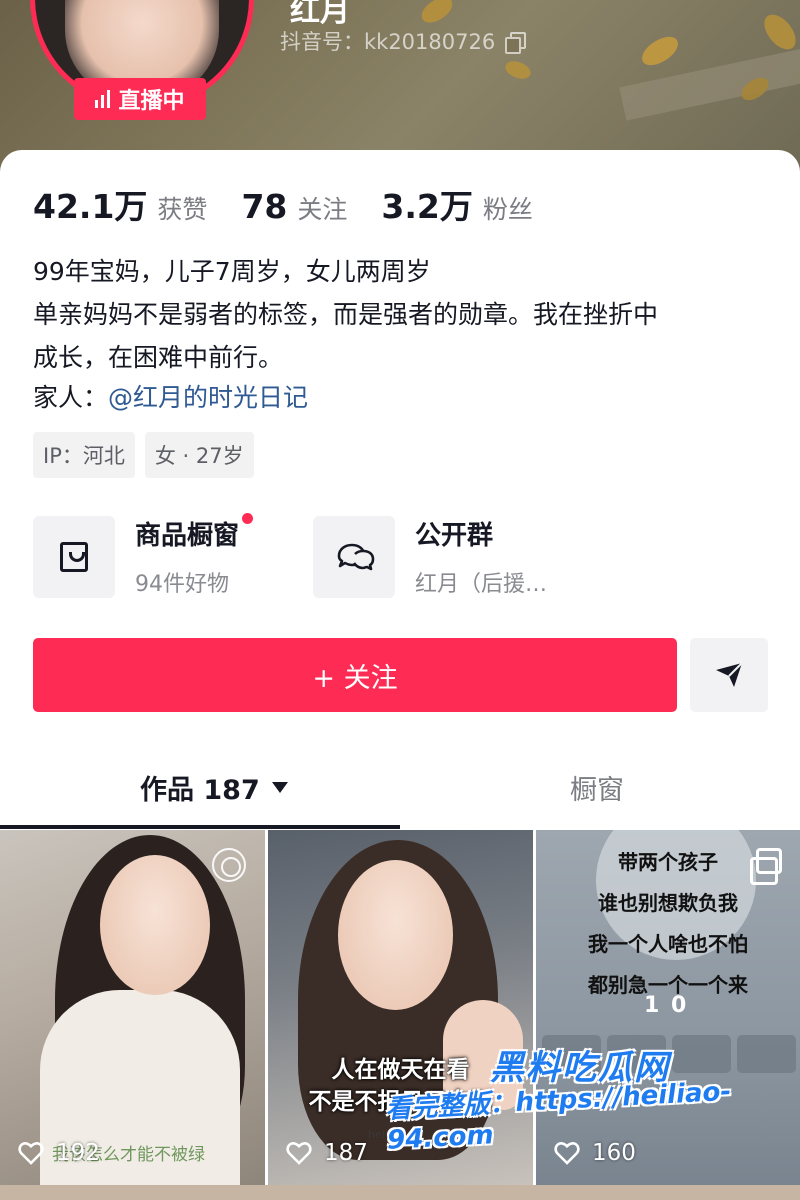 This screenshot has width=800, height=1200. I want to click on chat-bubbles-icon, so click(356, 556).